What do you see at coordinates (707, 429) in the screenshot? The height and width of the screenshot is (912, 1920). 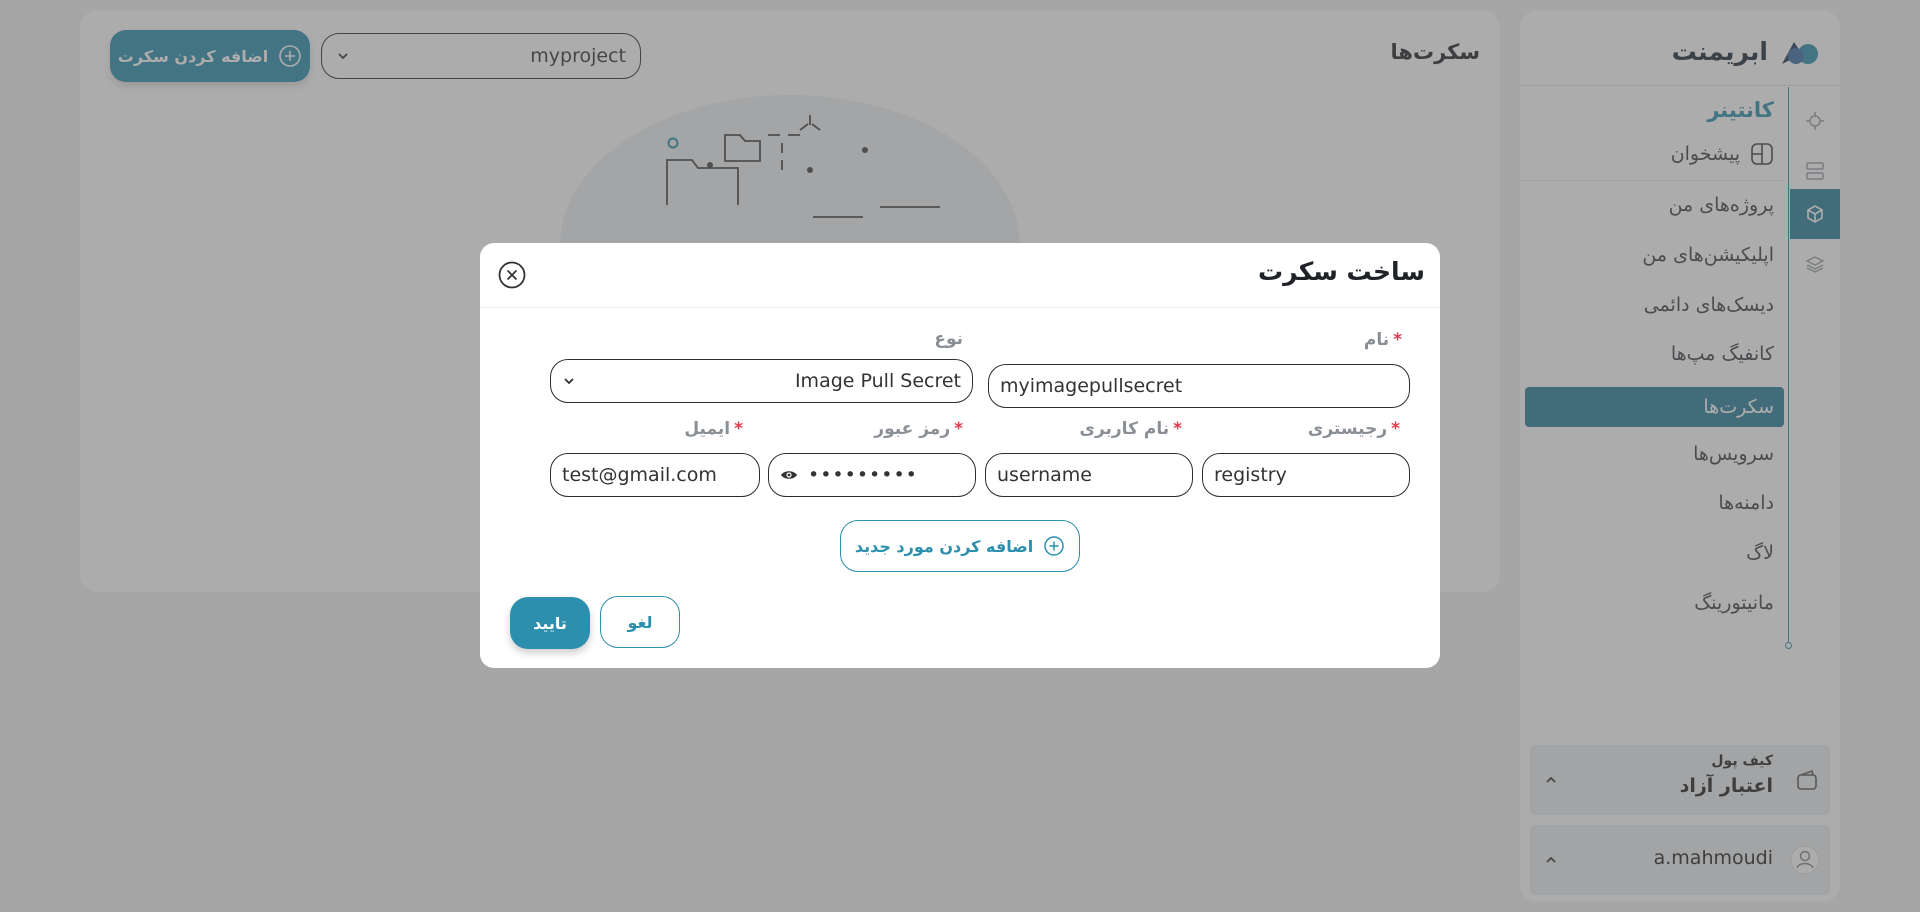 I see `email-label-text: ایمیل` at bounding box center [707, 429].